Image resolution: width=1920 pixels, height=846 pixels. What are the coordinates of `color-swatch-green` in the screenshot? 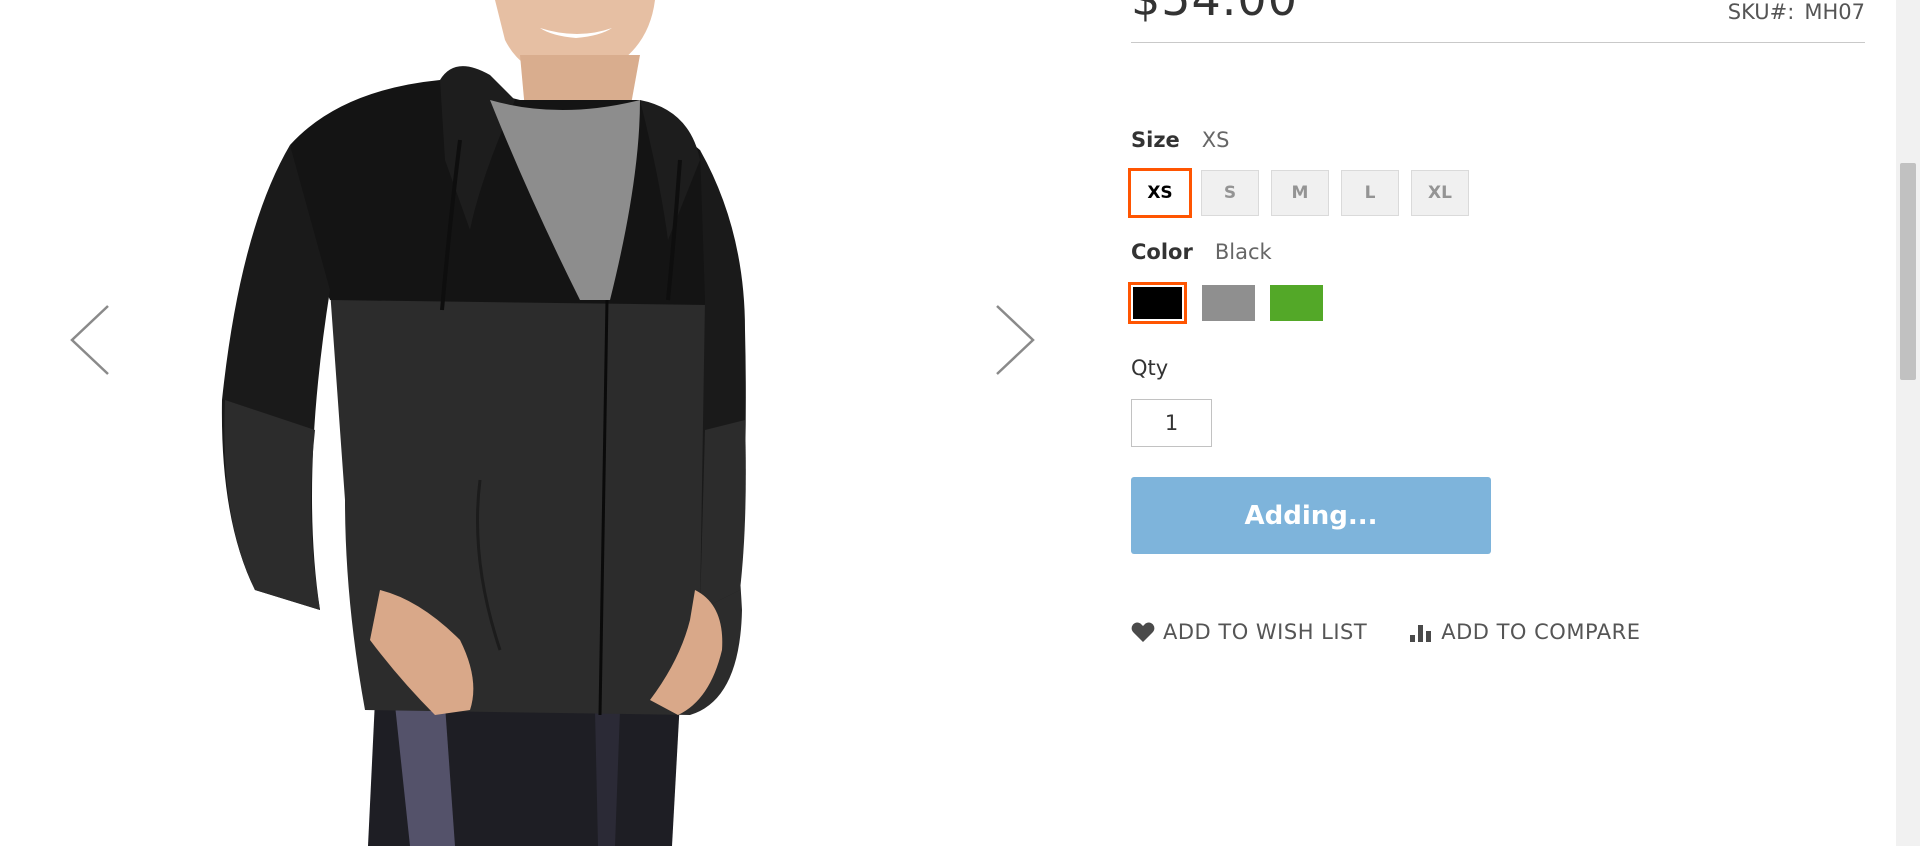 It's located at (1296, 303).